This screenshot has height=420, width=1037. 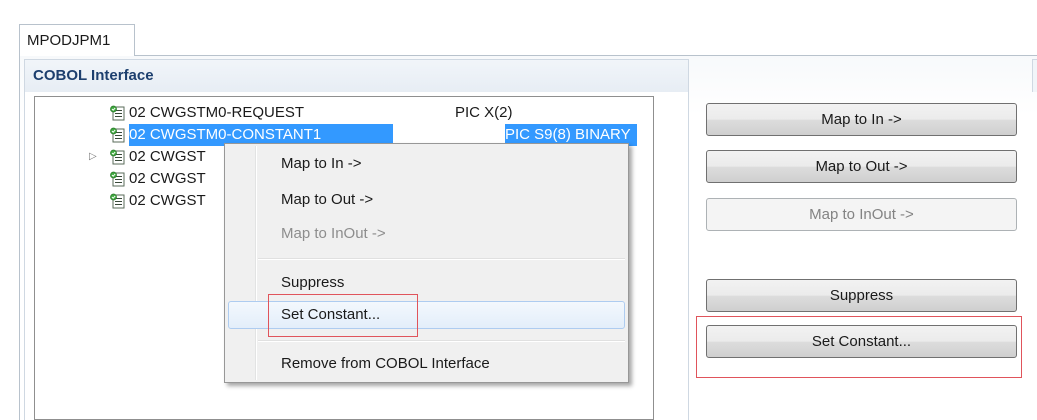 What do you see at coordinates (344, 113) in the screenshot?
I see `tree-row: 02 CWGSTM0-REQUEST PIC X(2)` at bounding box center [344, 113].